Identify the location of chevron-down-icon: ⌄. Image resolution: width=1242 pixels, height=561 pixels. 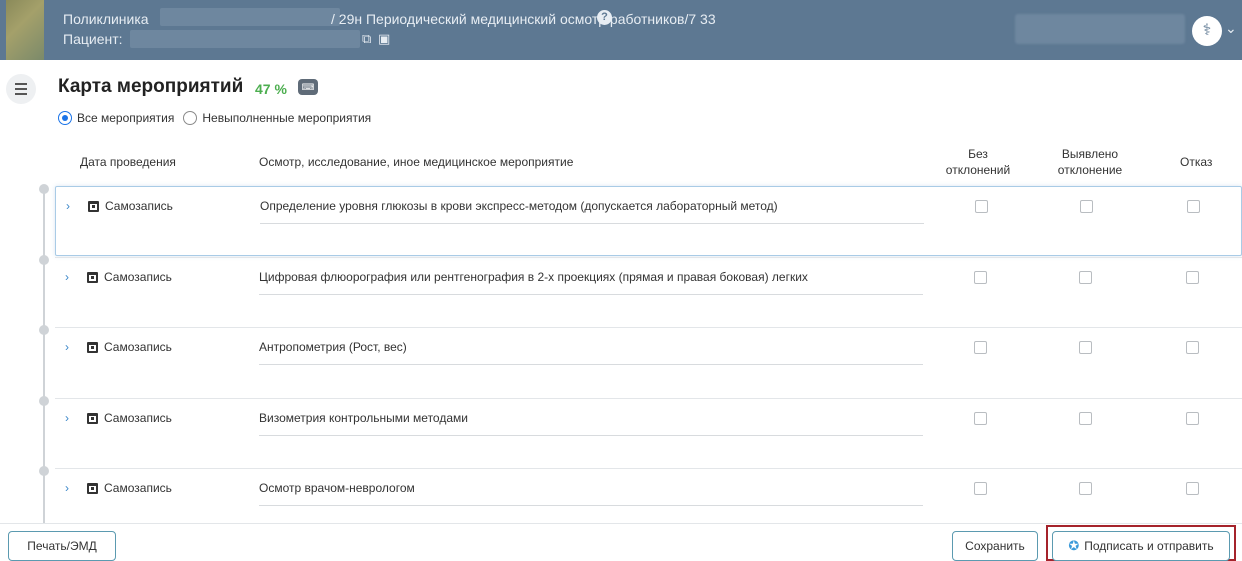
(1231, 28).